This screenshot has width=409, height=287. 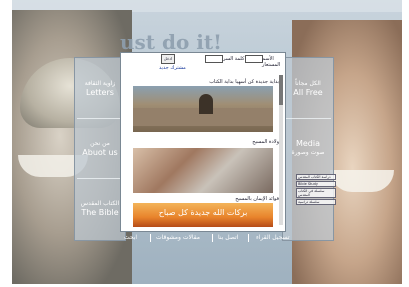 What do you see at coordinates (100, 203) in the screenshot?
I see `nav-bible-ar: الكتاب المقدس` at bounding box center [100, 203].